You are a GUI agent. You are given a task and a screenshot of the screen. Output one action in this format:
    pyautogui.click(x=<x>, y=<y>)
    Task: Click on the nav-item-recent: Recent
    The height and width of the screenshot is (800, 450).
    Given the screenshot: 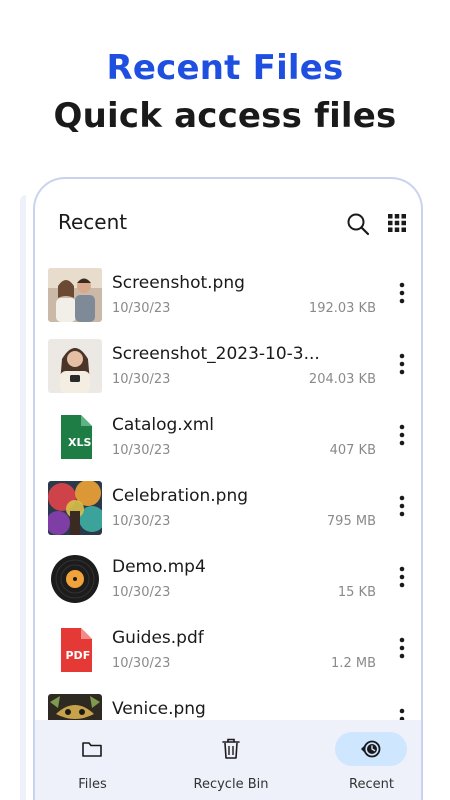 What is the action you would take?
    pyautogui.click(x=367, y=760)
    